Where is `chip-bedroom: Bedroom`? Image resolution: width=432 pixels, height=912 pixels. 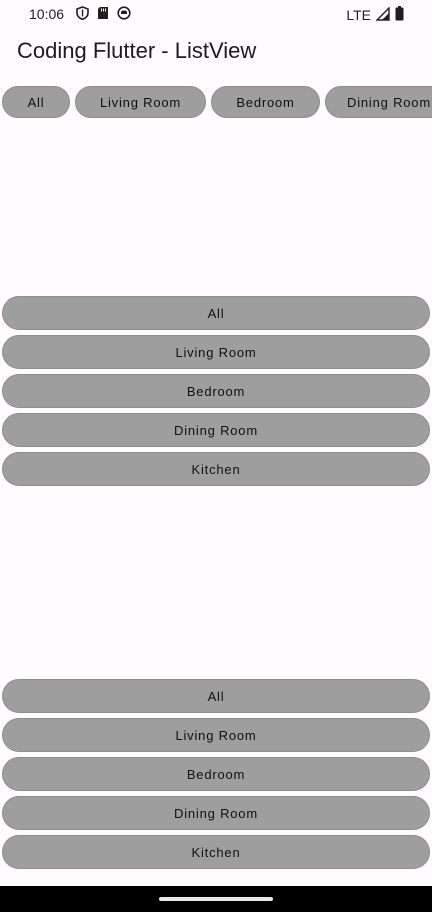
chip-bedroom: Bedroom is located at coordinates (265, 102).